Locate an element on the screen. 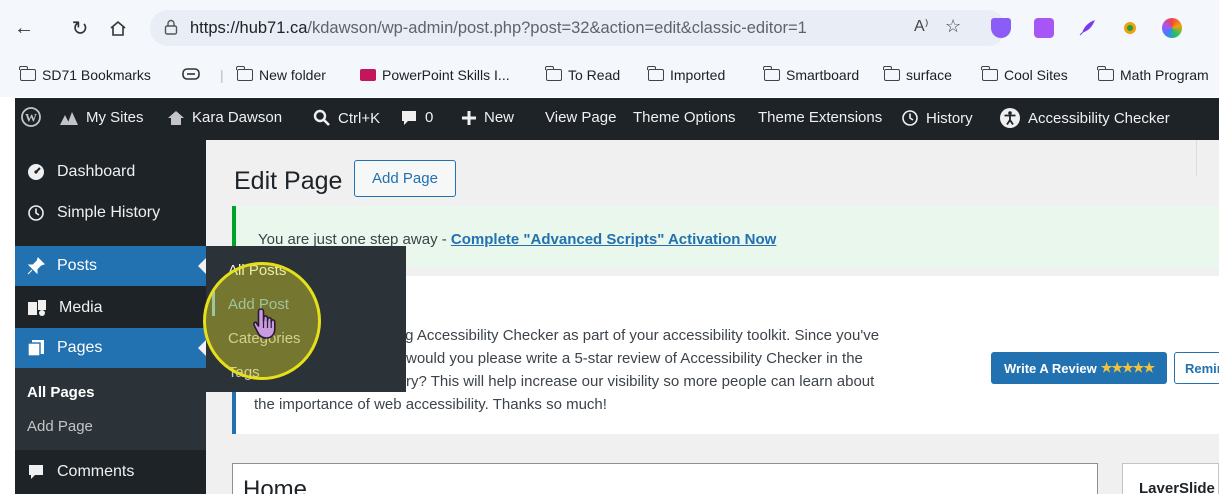 Image resolution: width=1219 pixels, height=494 pixels. bookmark-sd71: SD71 Bookmarks is located at coordinates (85, 74).